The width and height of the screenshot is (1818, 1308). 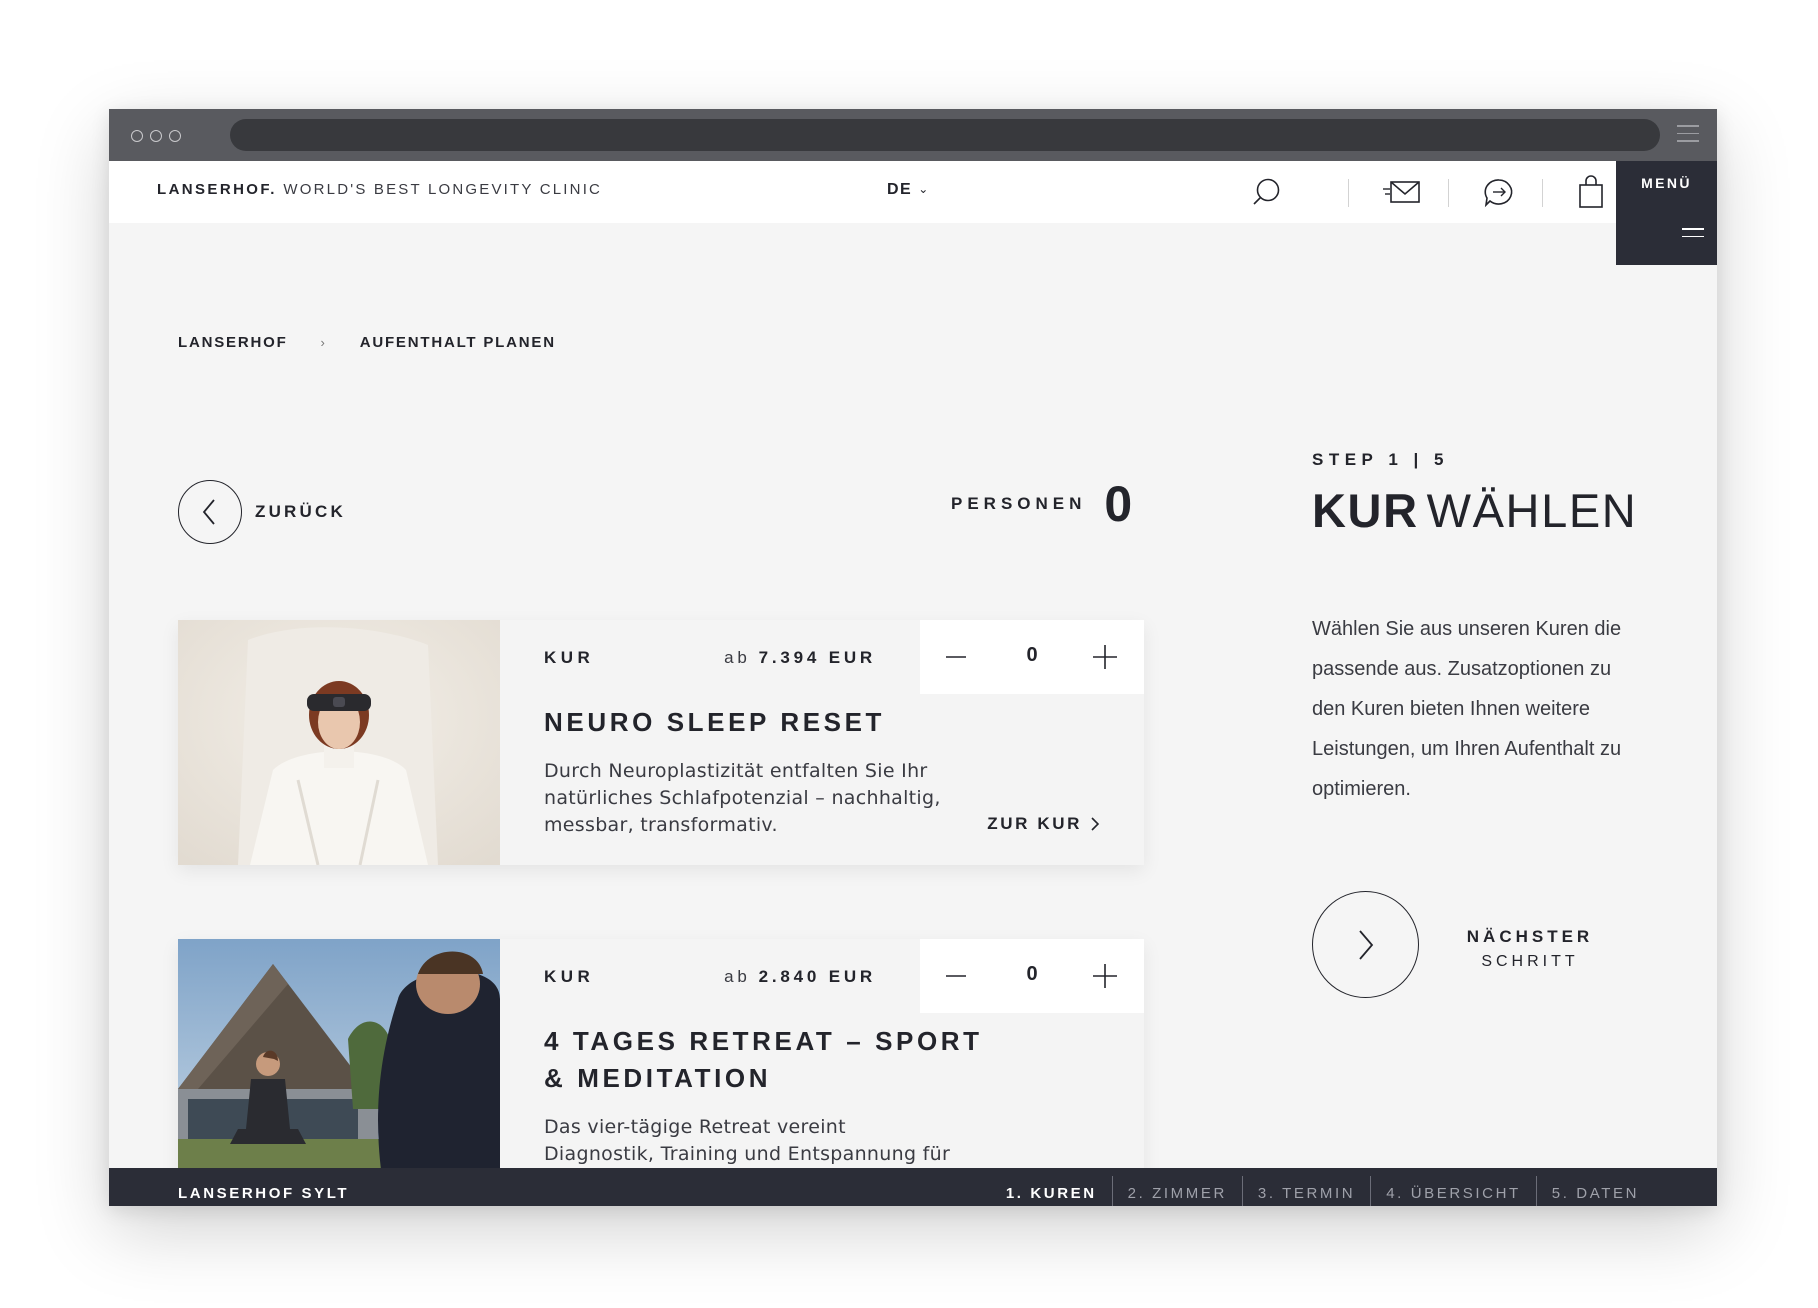 I want to click on menu-label: MENÜ, so click(x=1666, y=183).